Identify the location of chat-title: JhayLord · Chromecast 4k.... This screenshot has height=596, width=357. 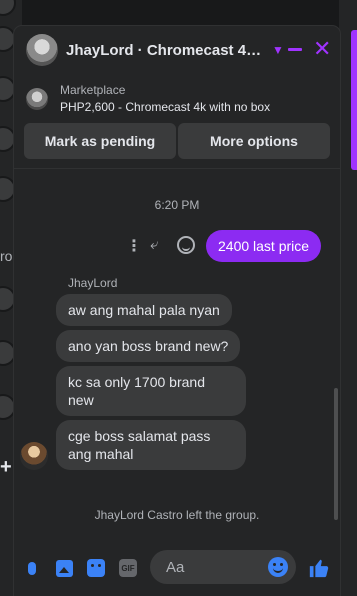
(164, 50).